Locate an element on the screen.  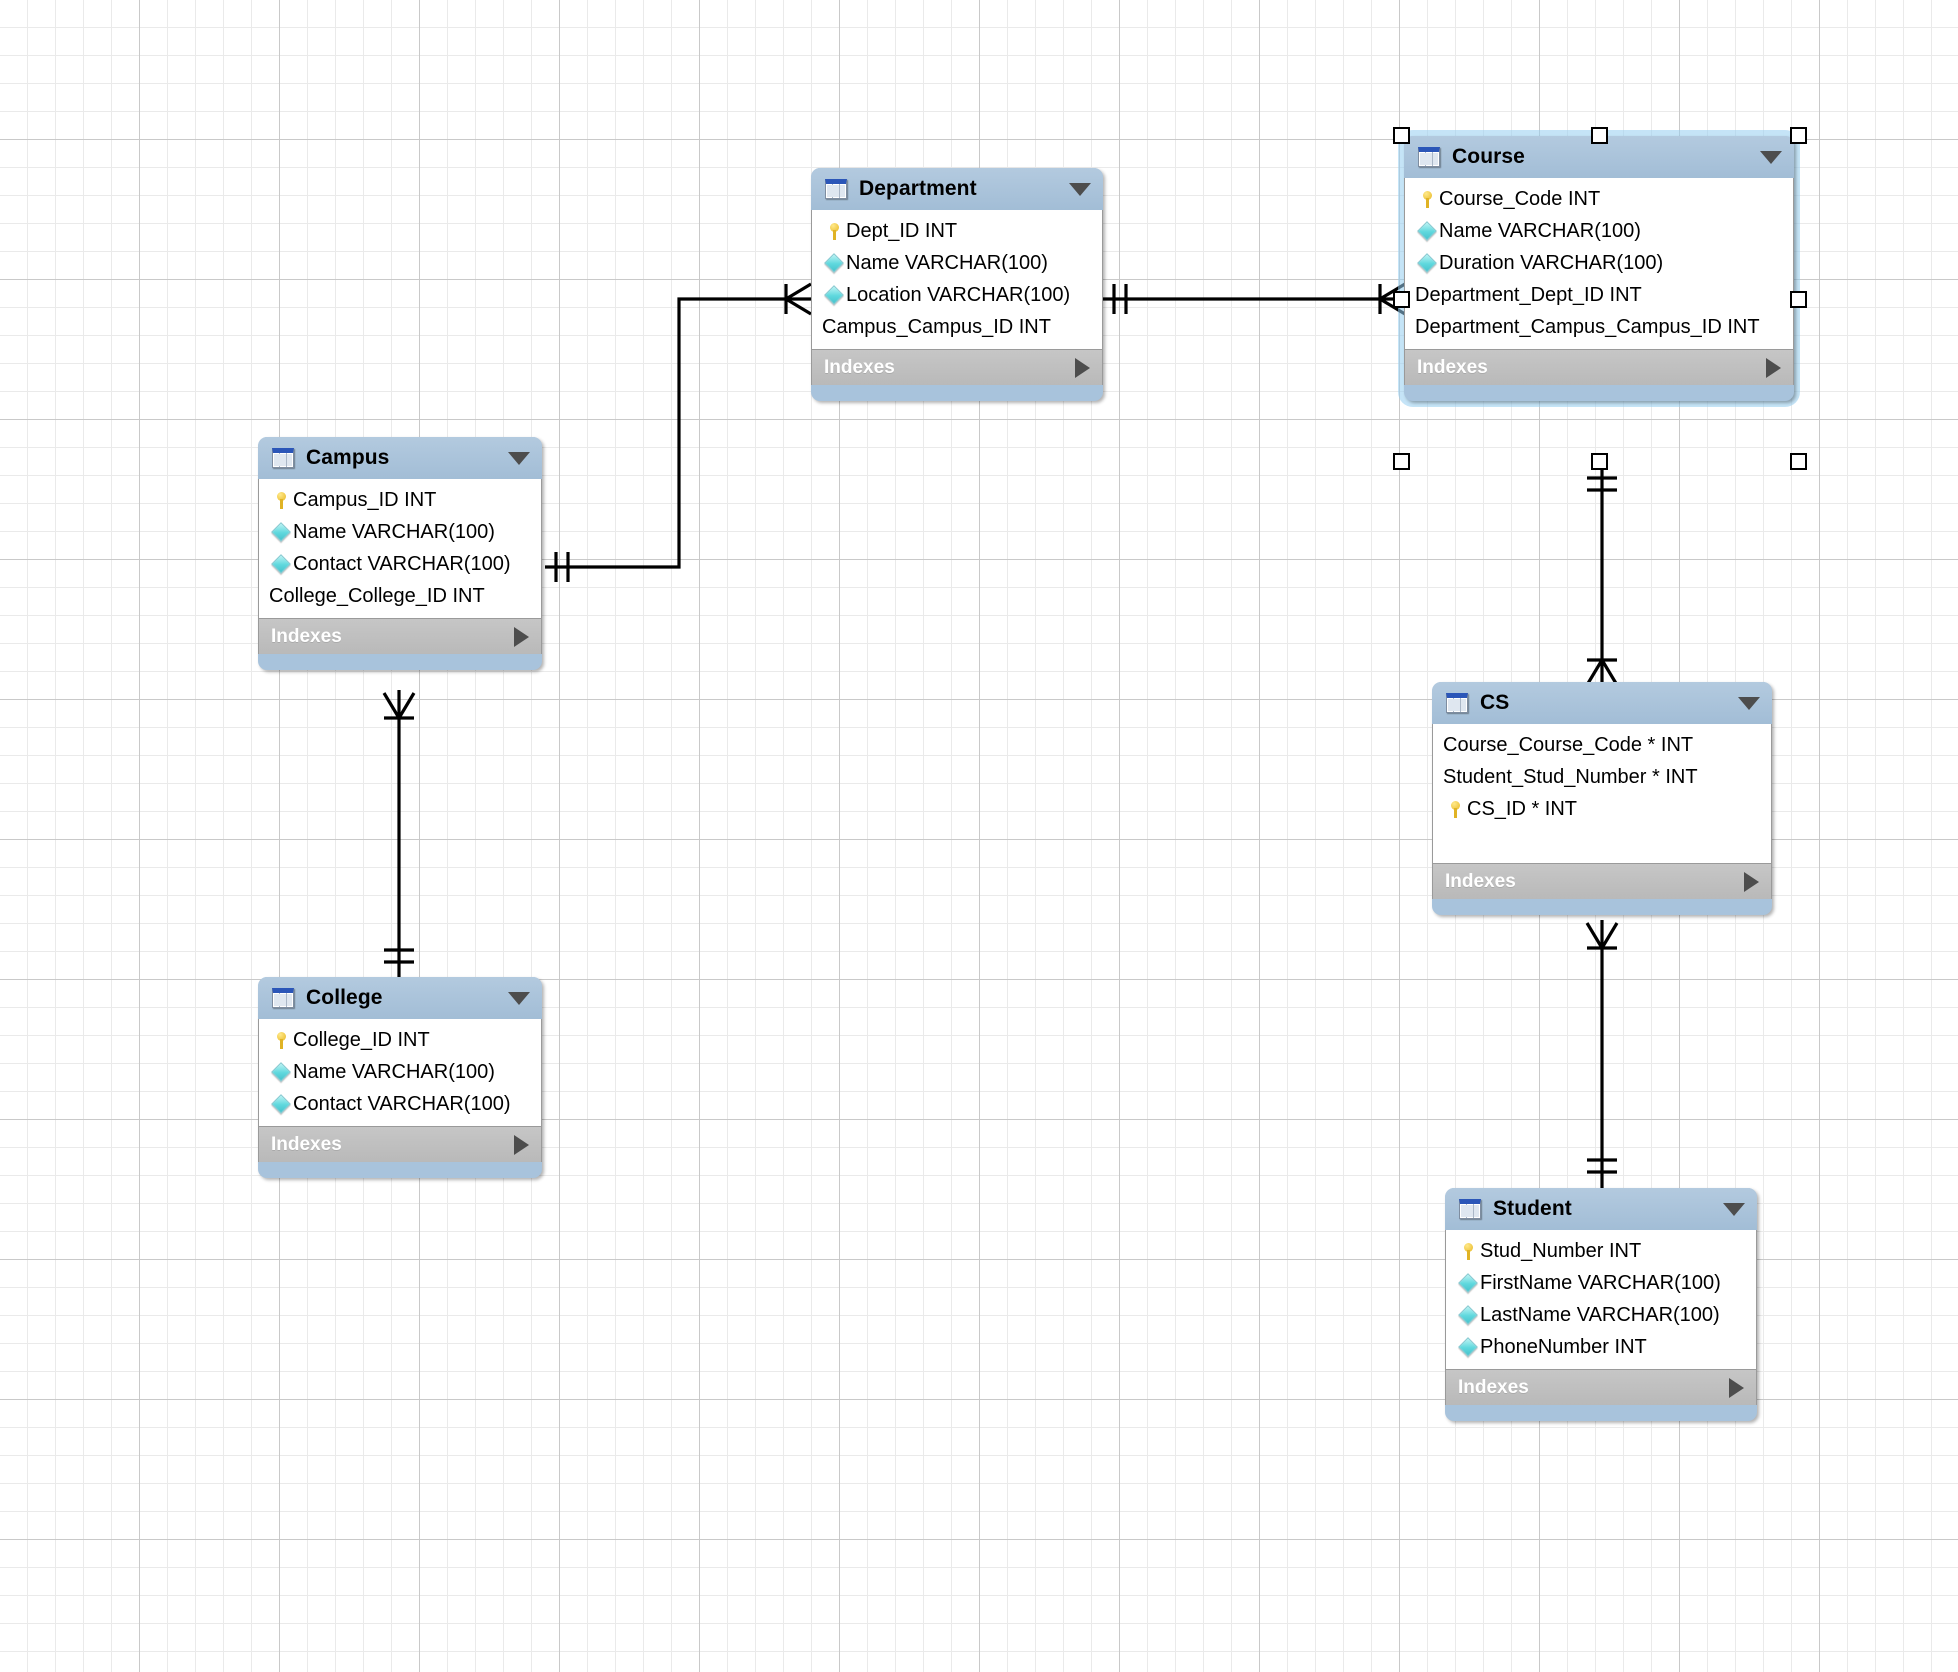
column-label: Department_Campus_Campus_ID INT is located at coordinates (1587, 327).